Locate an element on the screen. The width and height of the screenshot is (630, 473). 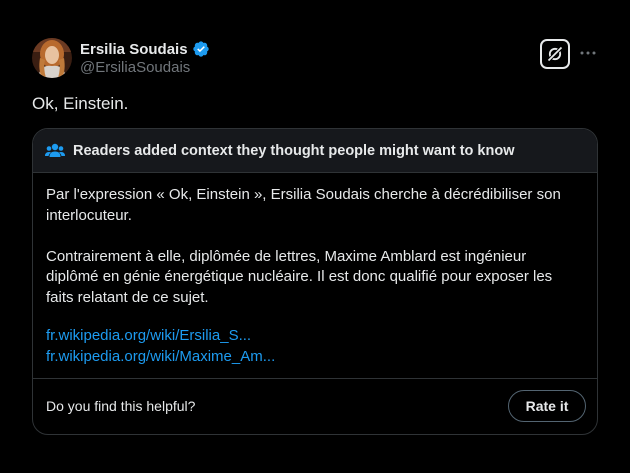
helpful-question: Do you find this helpful? is located at coordinates (121, 406).